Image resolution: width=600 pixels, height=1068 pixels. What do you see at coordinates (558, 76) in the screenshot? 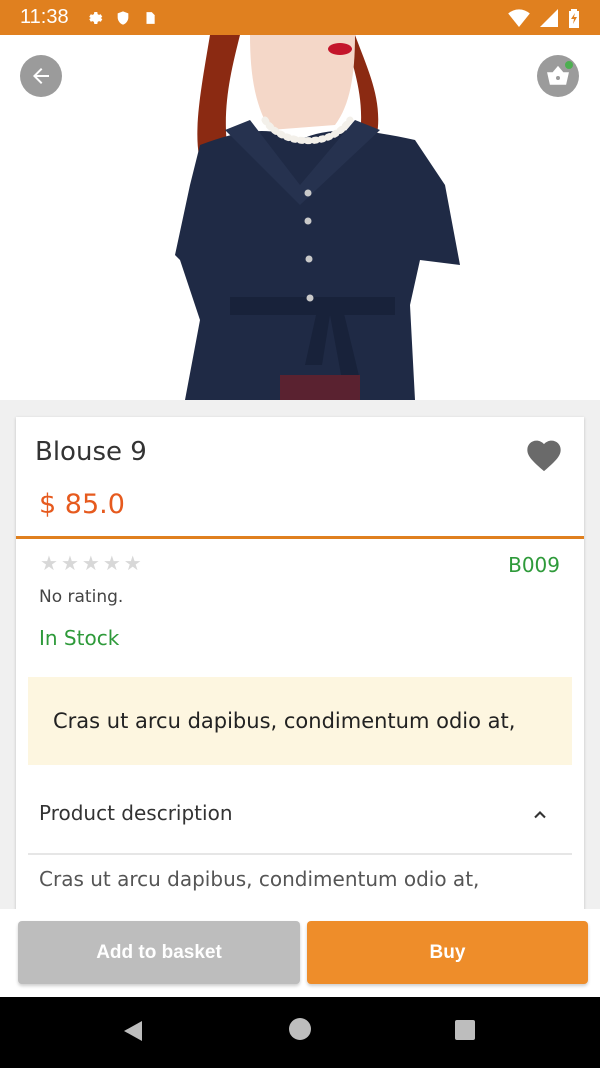
I see `basket-button` at bounding box center [558, 76].